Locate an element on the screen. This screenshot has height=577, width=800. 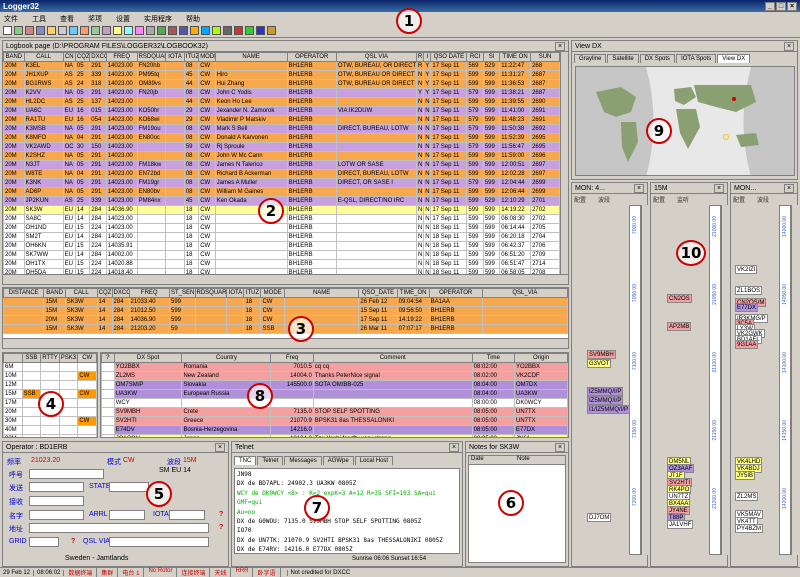
column-header: R is located at coordinates (420, 57).